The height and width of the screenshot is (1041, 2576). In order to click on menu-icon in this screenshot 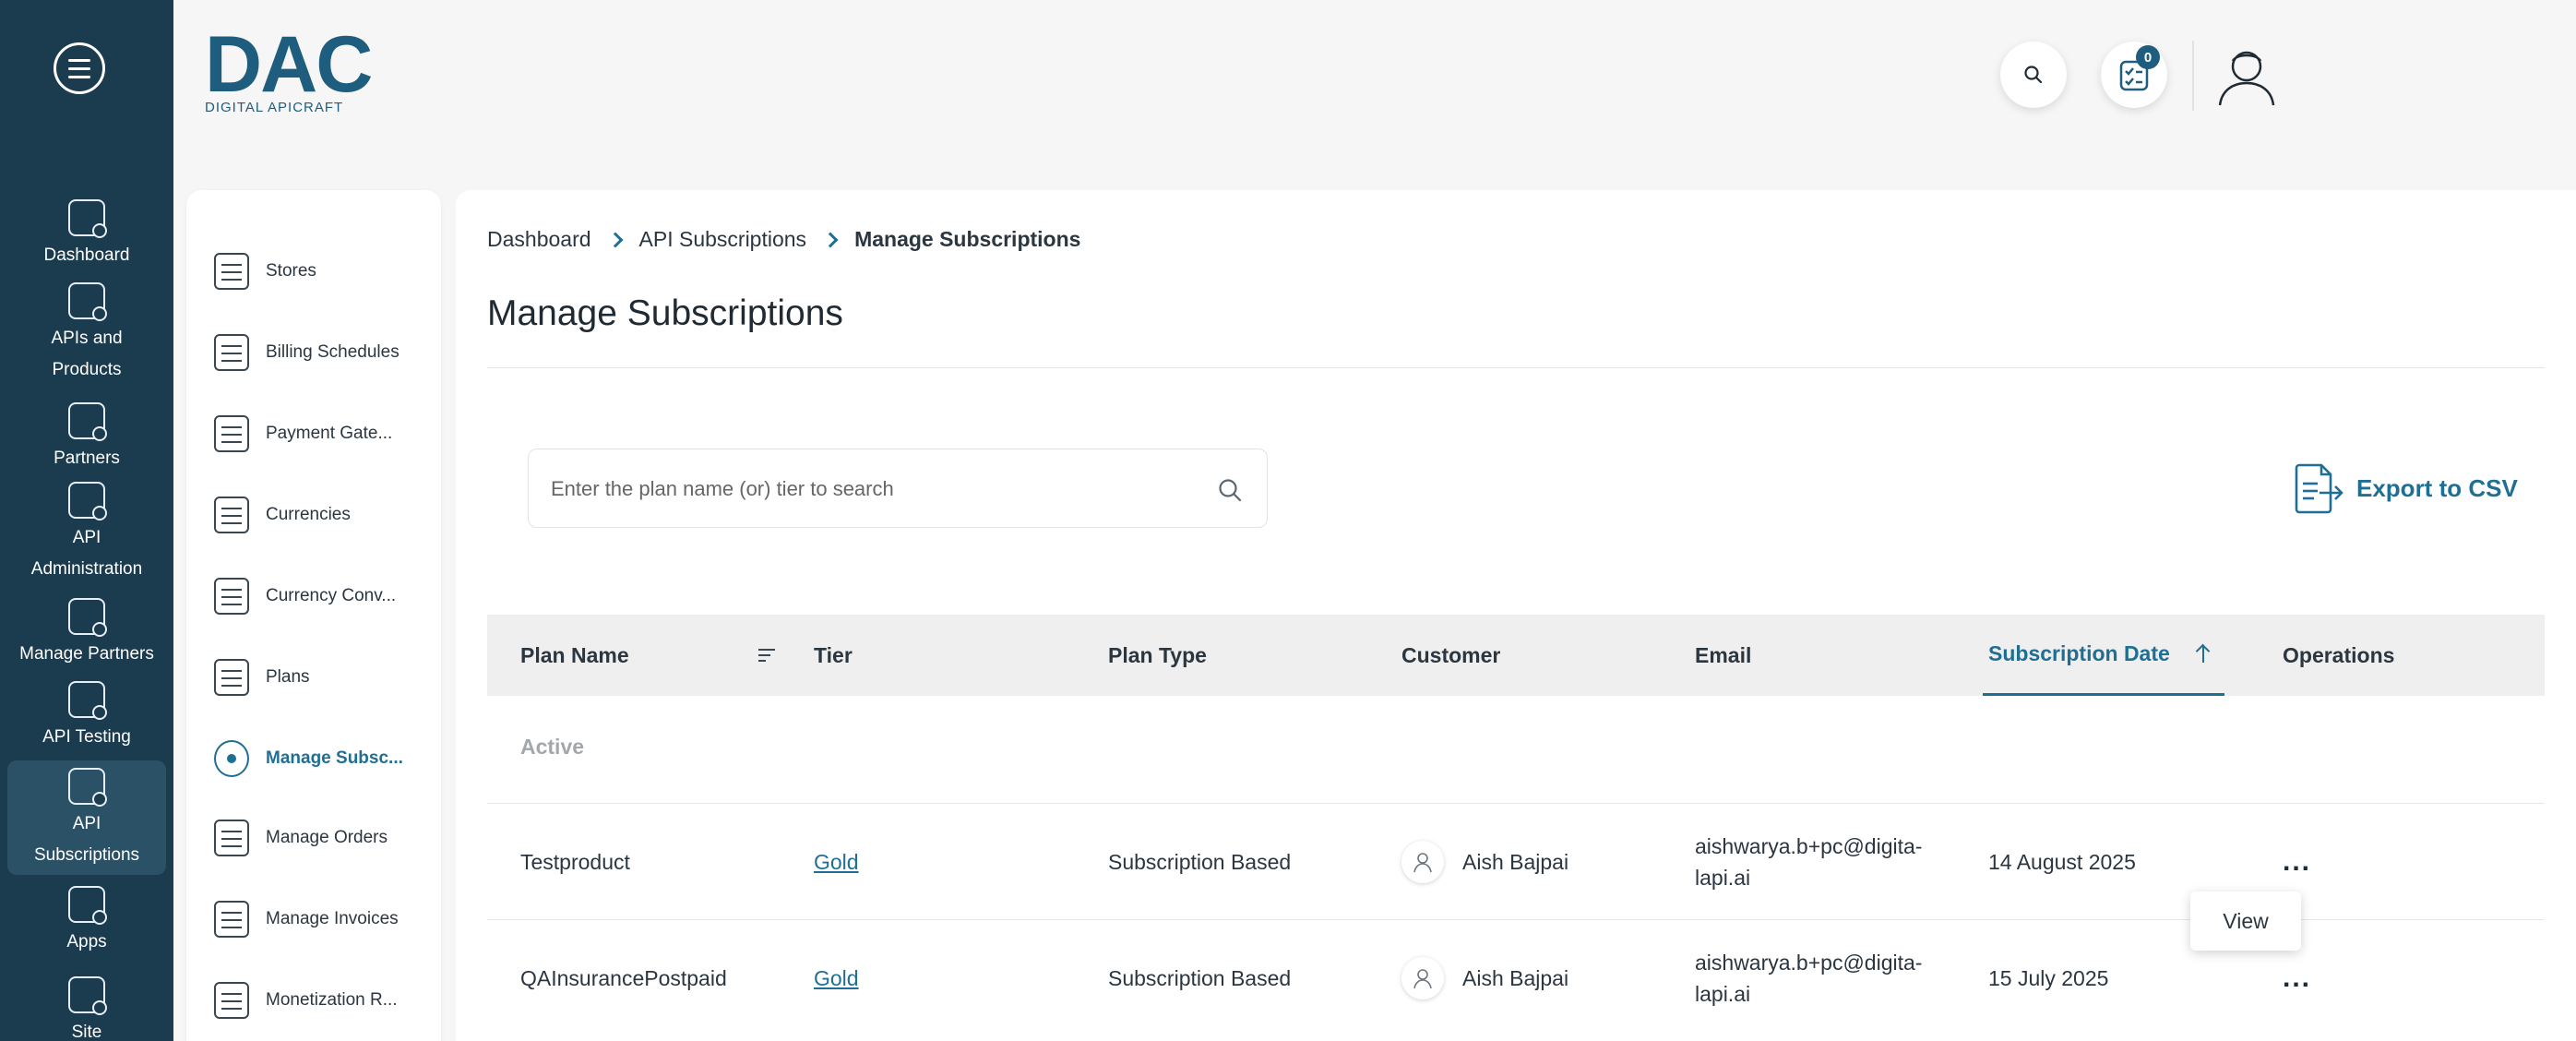, I will do `click(79, 68)`.